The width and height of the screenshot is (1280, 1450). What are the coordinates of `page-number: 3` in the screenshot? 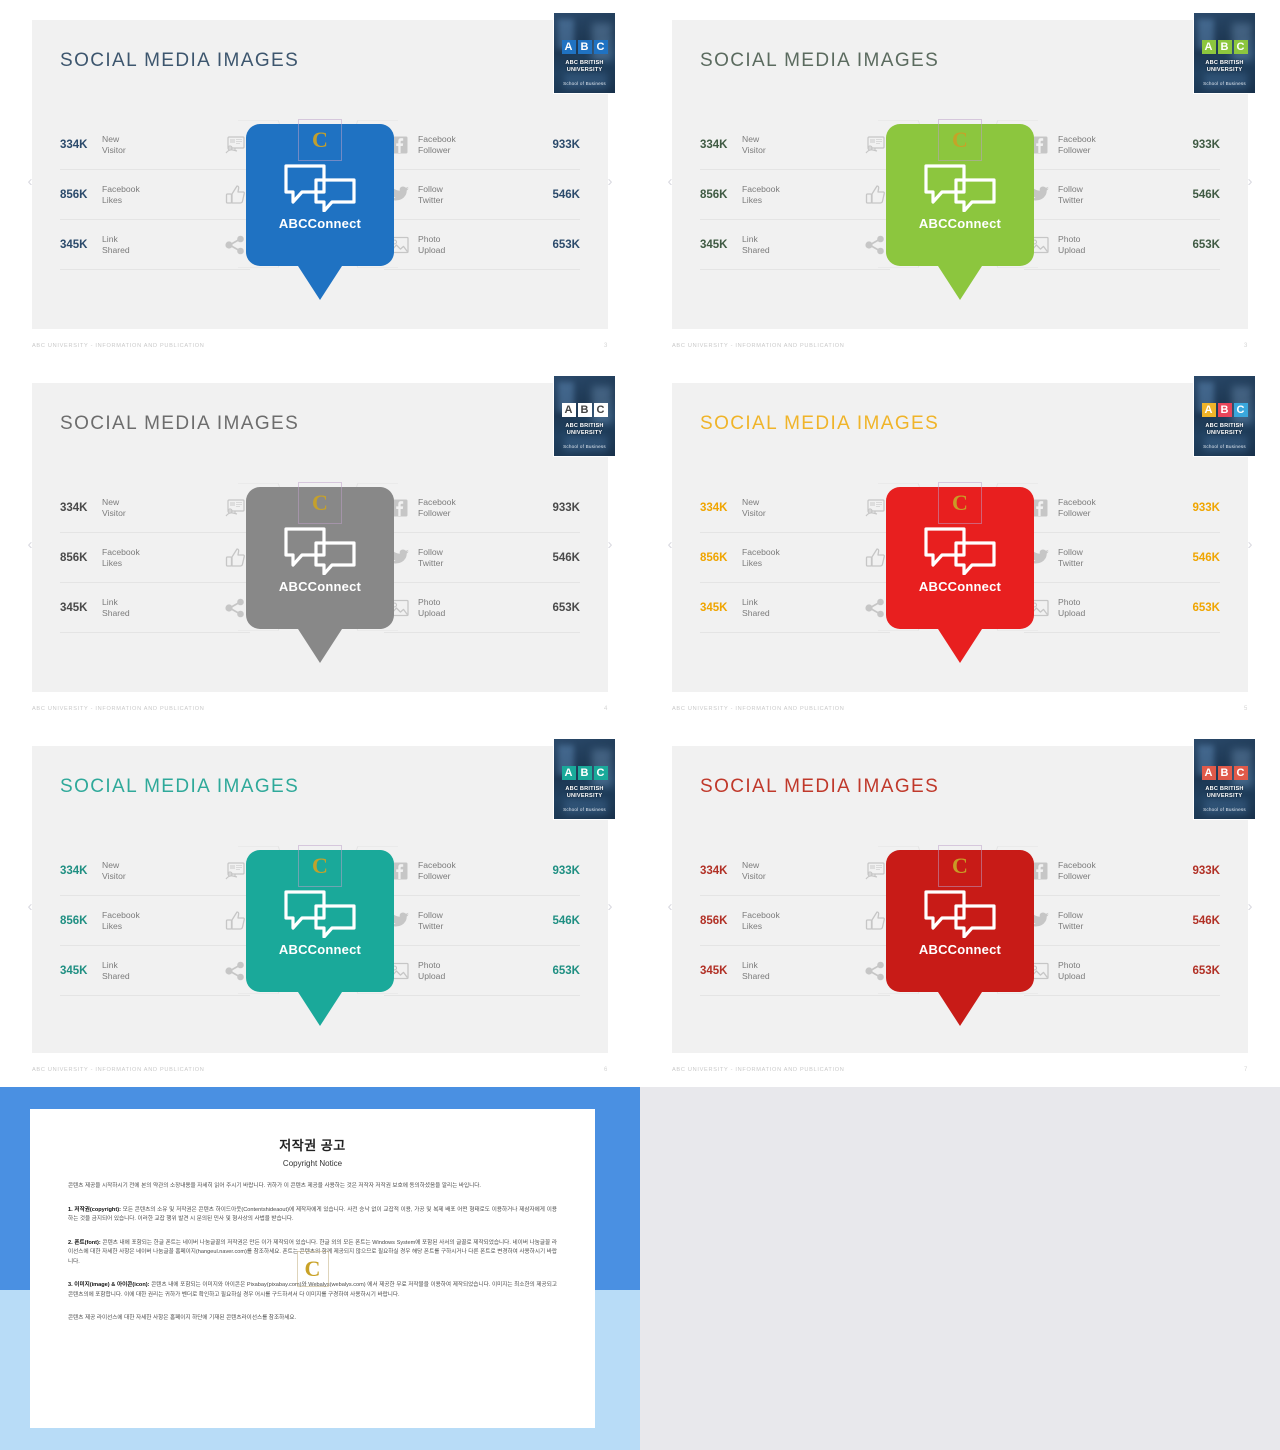 It's located at (605, 346).